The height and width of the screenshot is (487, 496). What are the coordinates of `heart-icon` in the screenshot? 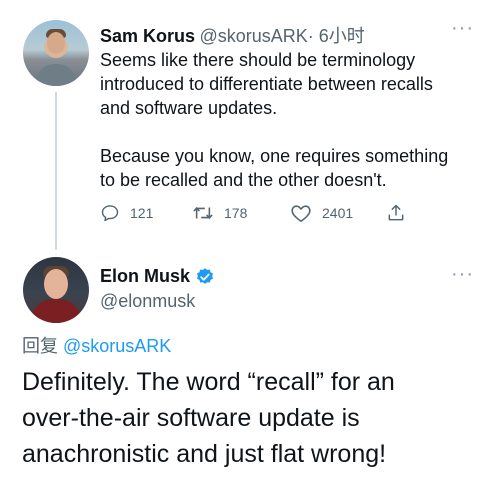 It's located at (301, 213).